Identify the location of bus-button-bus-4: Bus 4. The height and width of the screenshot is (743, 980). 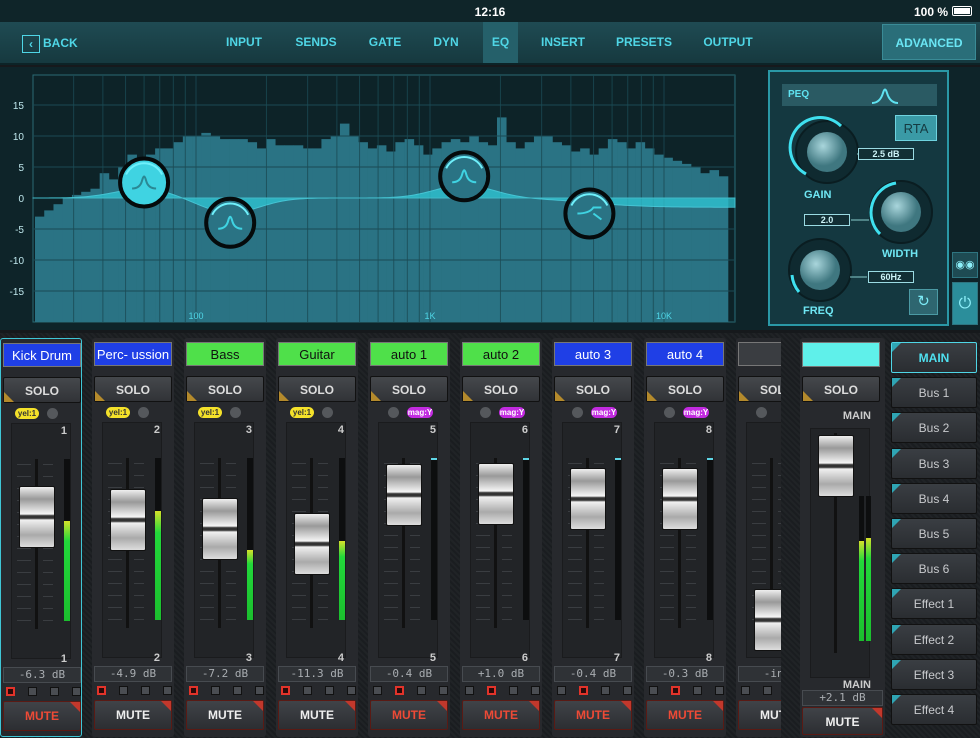
(934, 498).